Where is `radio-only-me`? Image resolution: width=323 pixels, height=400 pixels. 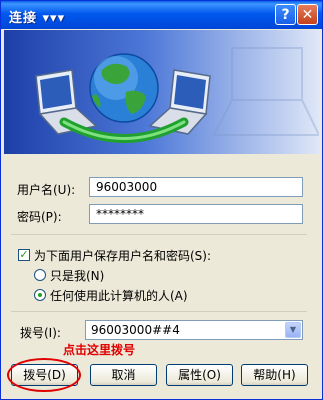 radio-only-me is located at coordinates (40, 275).